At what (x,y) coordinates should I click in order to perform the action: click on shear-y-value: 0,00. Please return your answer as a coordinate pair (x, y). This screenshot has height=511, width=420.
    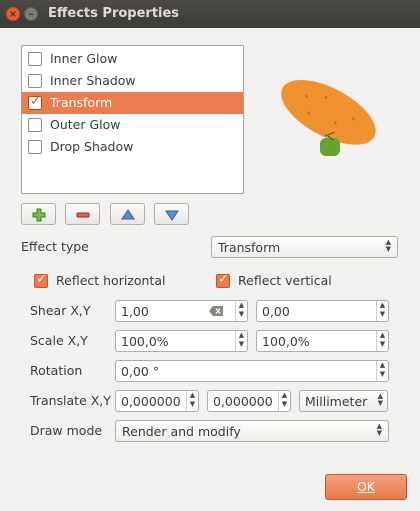
    Looking at the image, I should click on (276, 311).